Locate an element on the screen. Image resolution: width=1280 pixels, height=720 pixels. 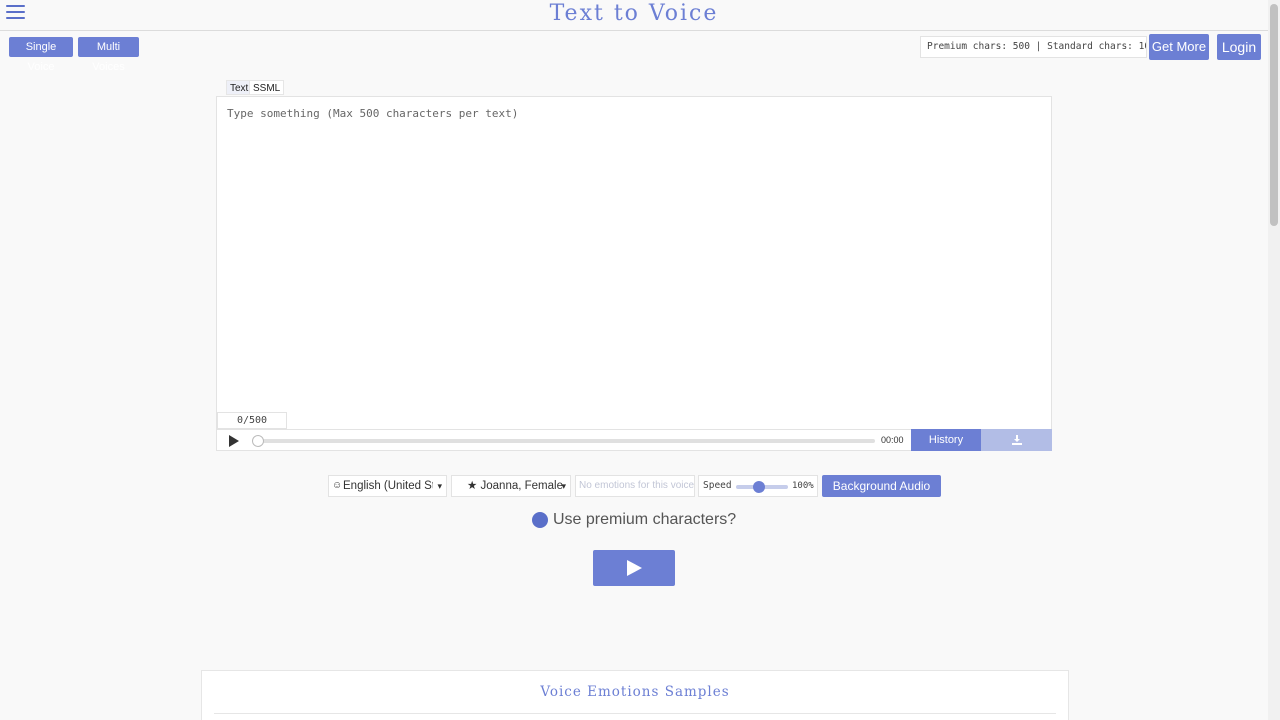
speed-label: Speed is located at coordinates (717, 485).